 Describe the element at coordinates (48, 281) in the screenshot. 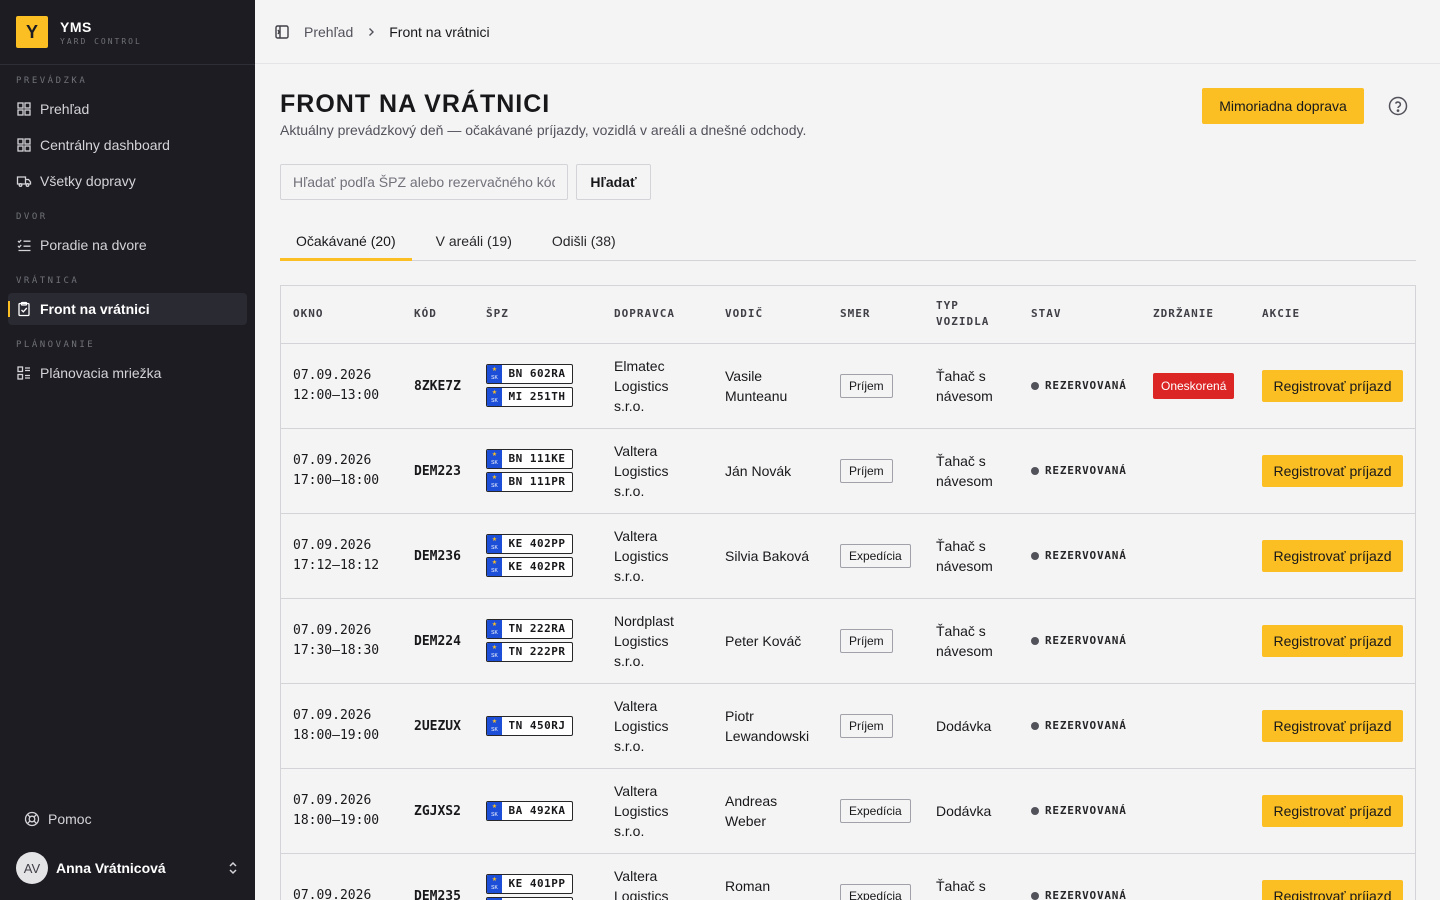

I see `nav-section-title: VRÁTNICA` at that location.